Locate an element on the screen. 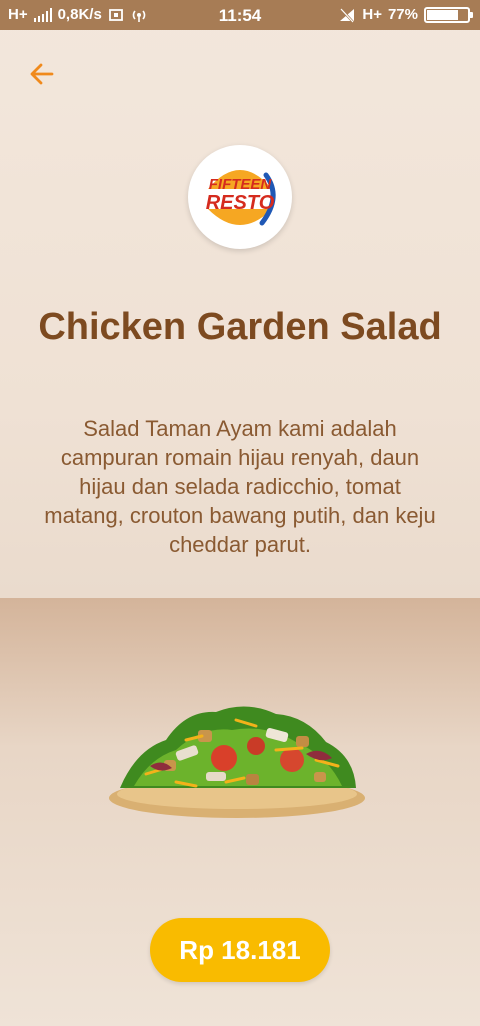  product-title: Chicken Garden Salad is located at coordinates (240, 327).